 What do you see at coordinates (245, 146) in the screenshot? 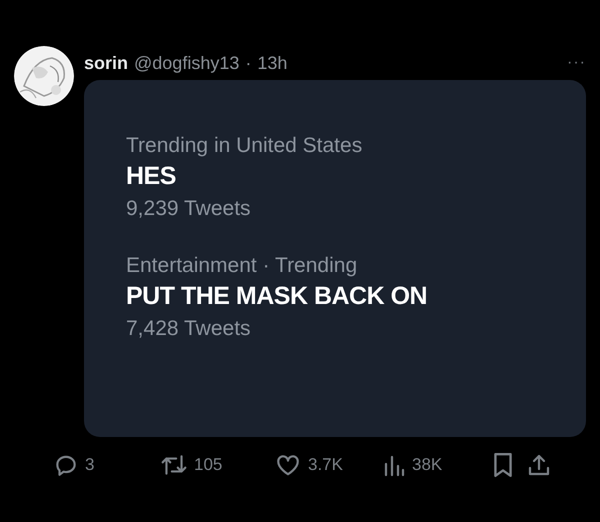
I see `trend-context: Trending in United States` at bounding box center [245, 146].